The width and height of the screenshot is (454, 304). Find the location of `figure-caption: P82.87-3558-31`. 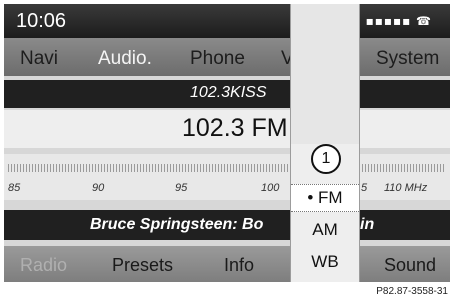

figure-caption: P82.87-3558-31 is located at coordinates (412, 291).